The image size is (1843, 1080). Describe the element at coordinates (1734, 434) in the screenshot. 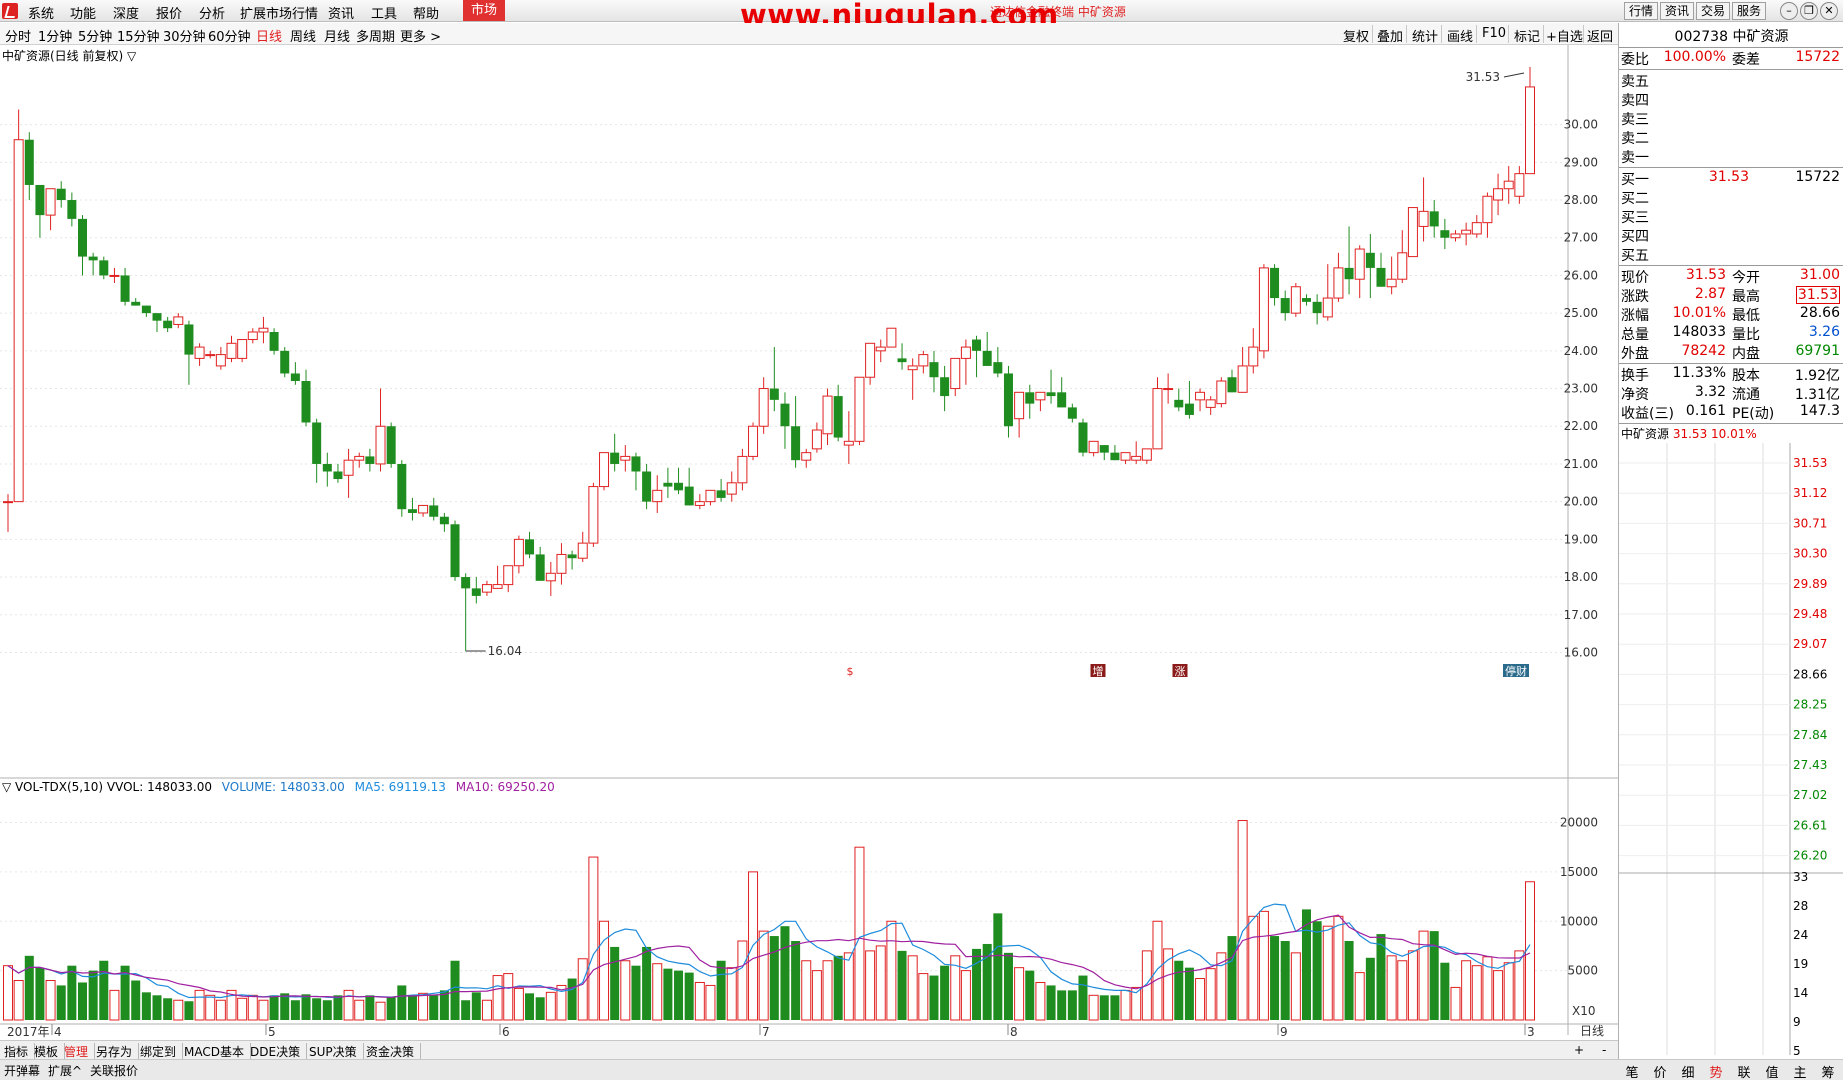

I see `mini-pct: 10.01%` at that location.